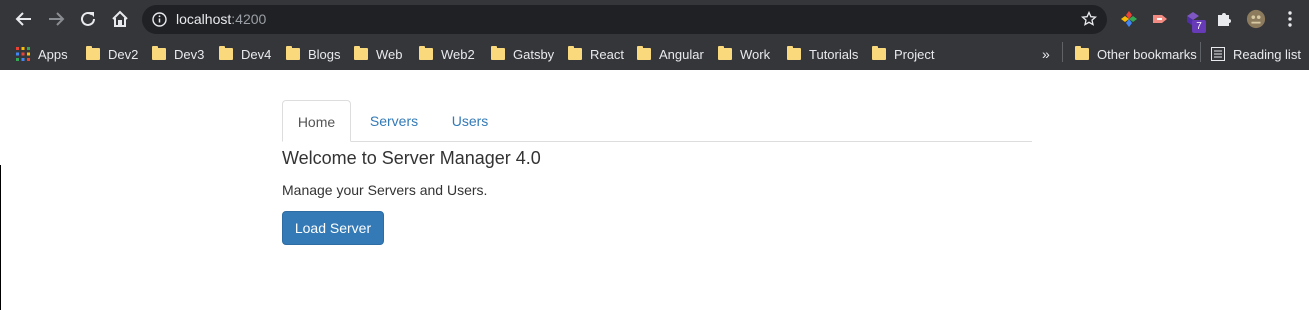 Image resolution: width=1309 pixels, height=310 pixels. Describe the element at coordinates (654, 54) in the screenshot. I see `bookmarks-bar-right: Other bookmarks Reading list` at that location.